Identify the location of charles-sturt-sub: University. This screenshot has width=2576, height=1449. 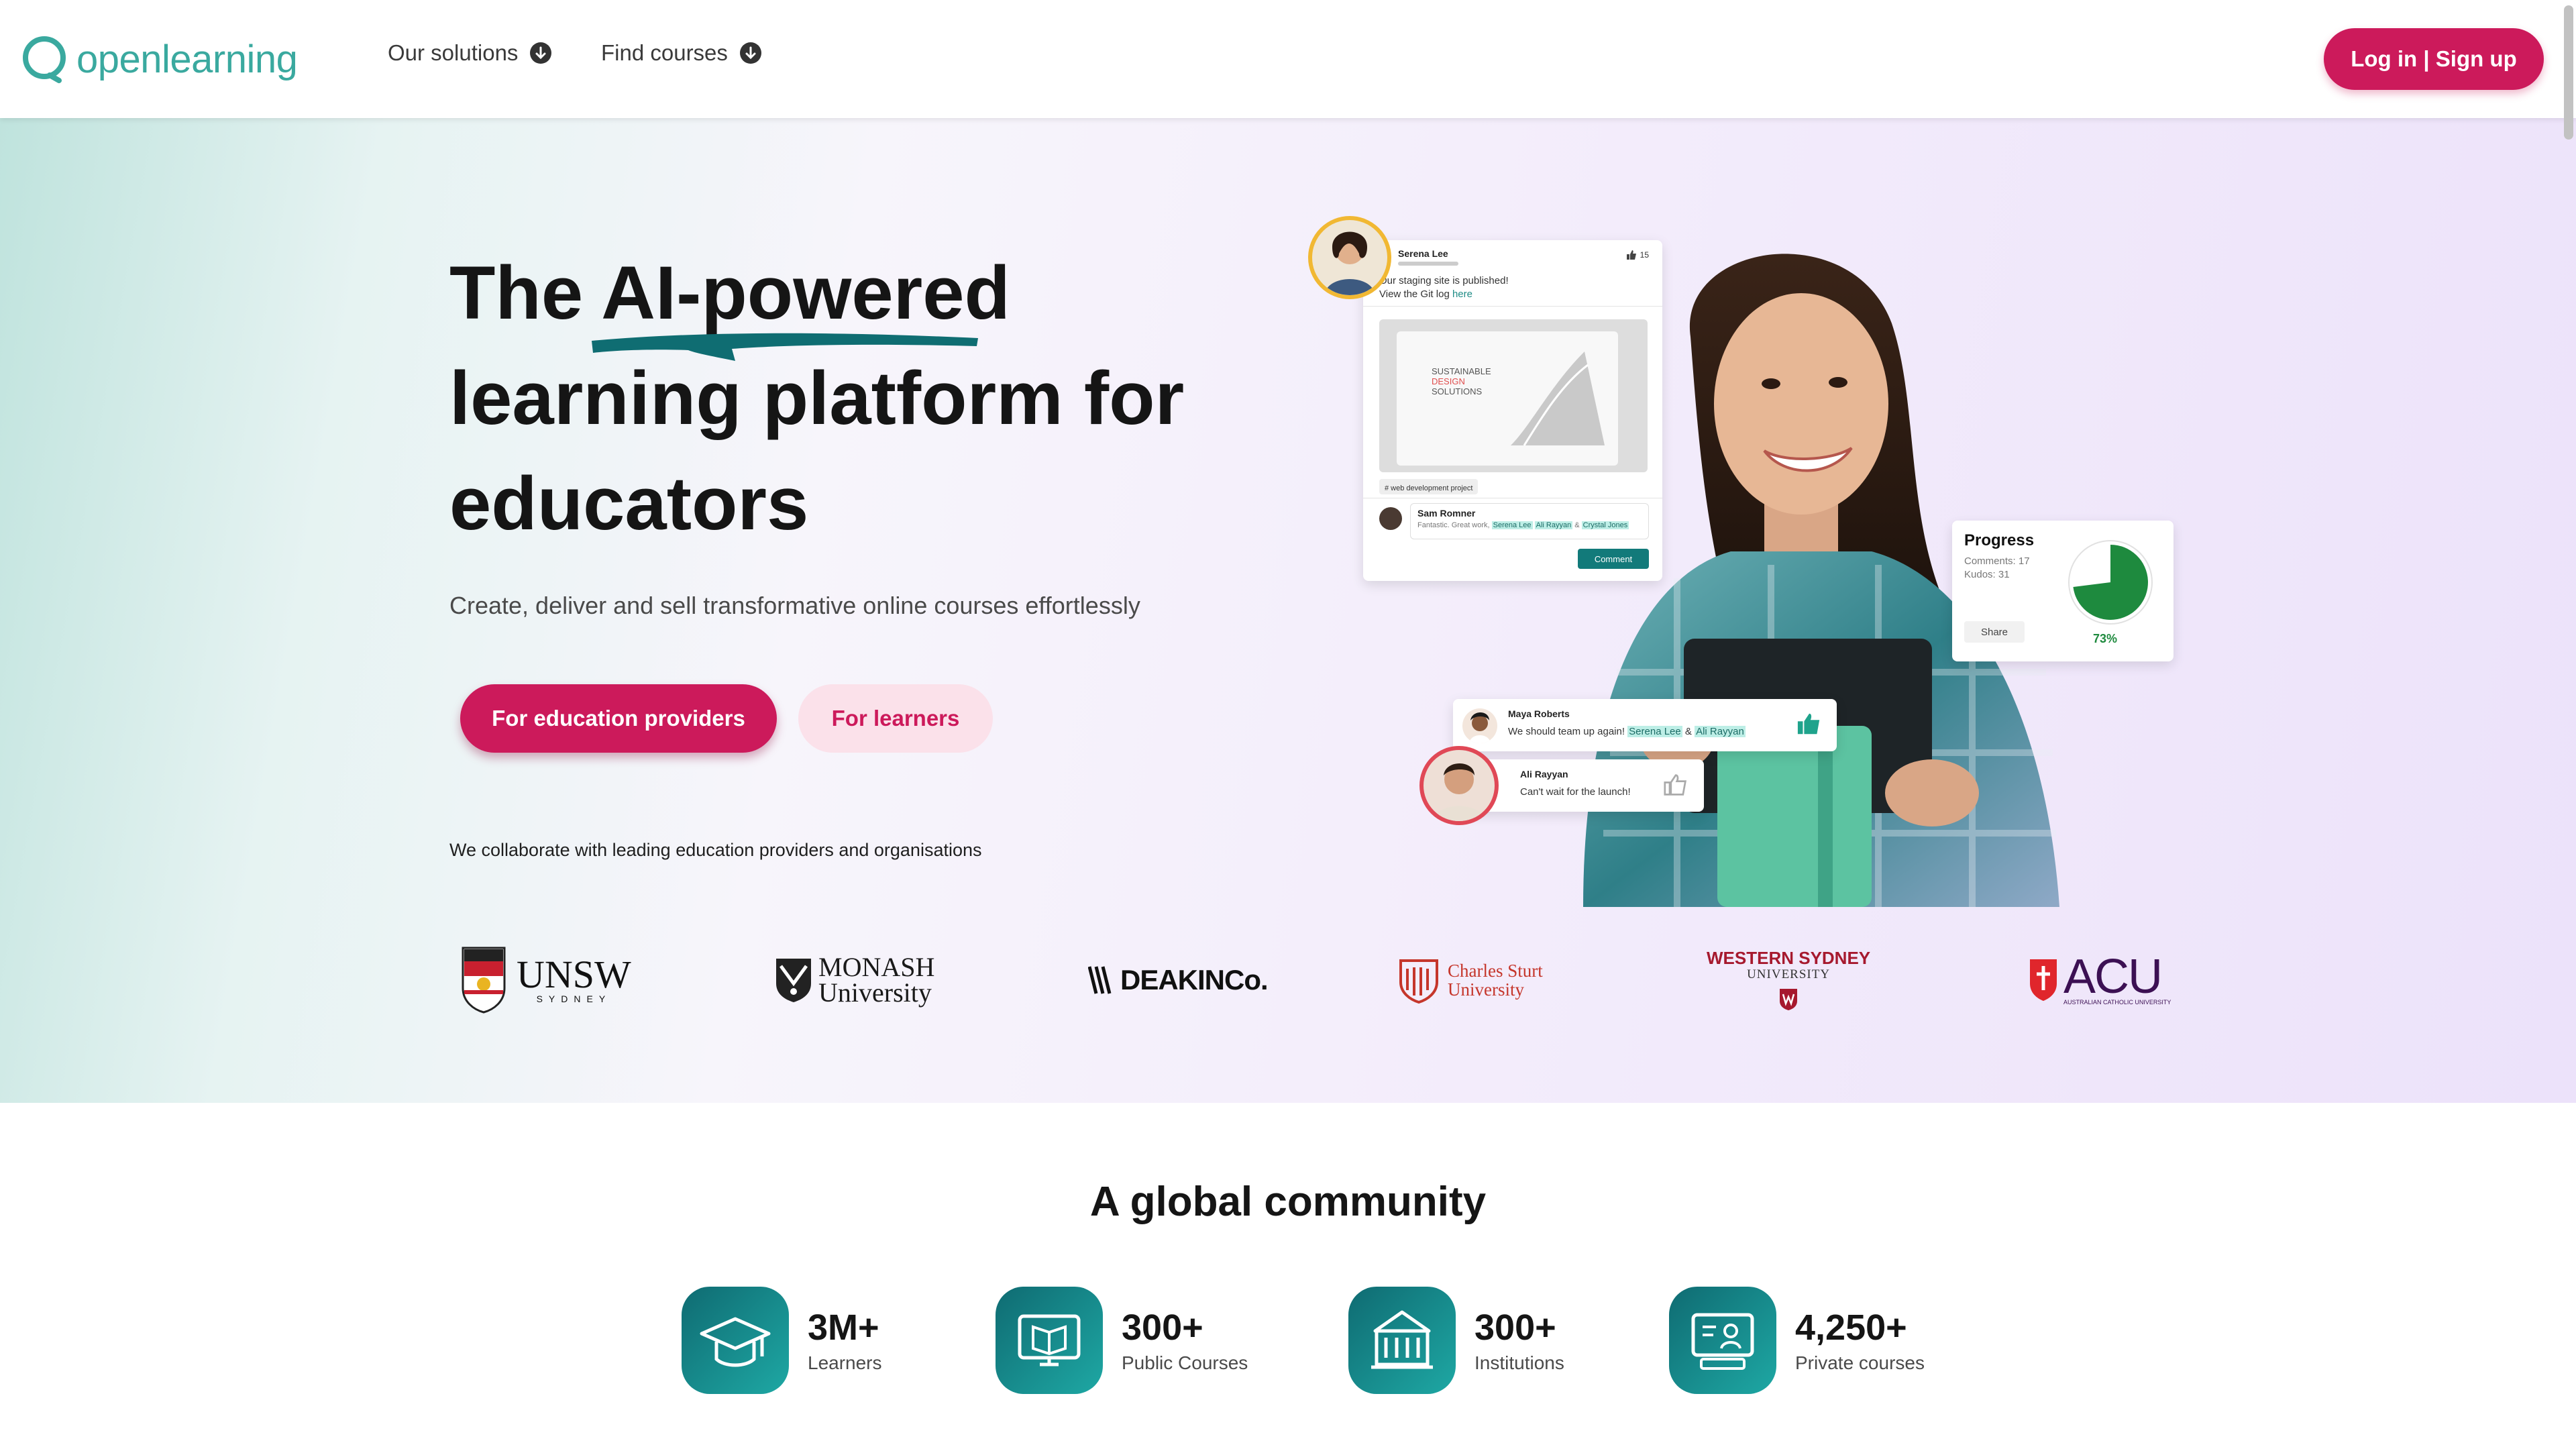
(1486, 989).